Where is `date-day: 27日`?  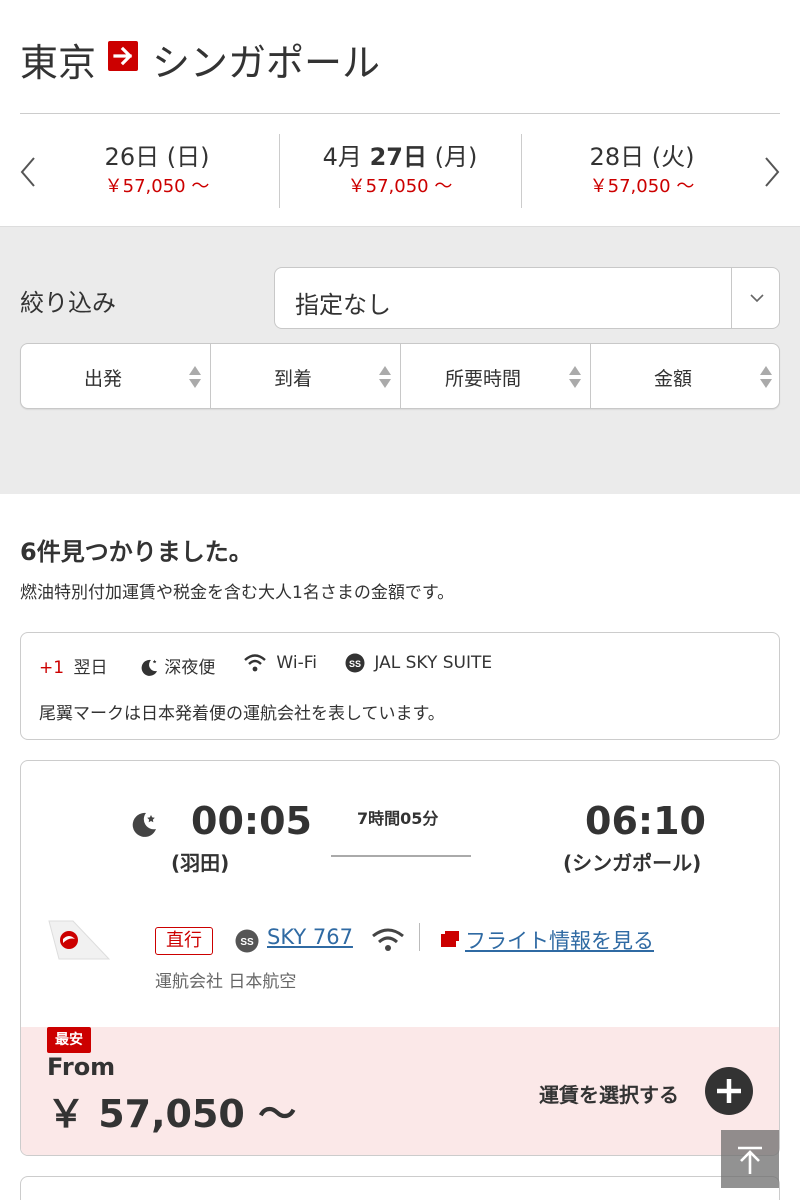 date-day: 27日 is located at coordinates (398, 157).